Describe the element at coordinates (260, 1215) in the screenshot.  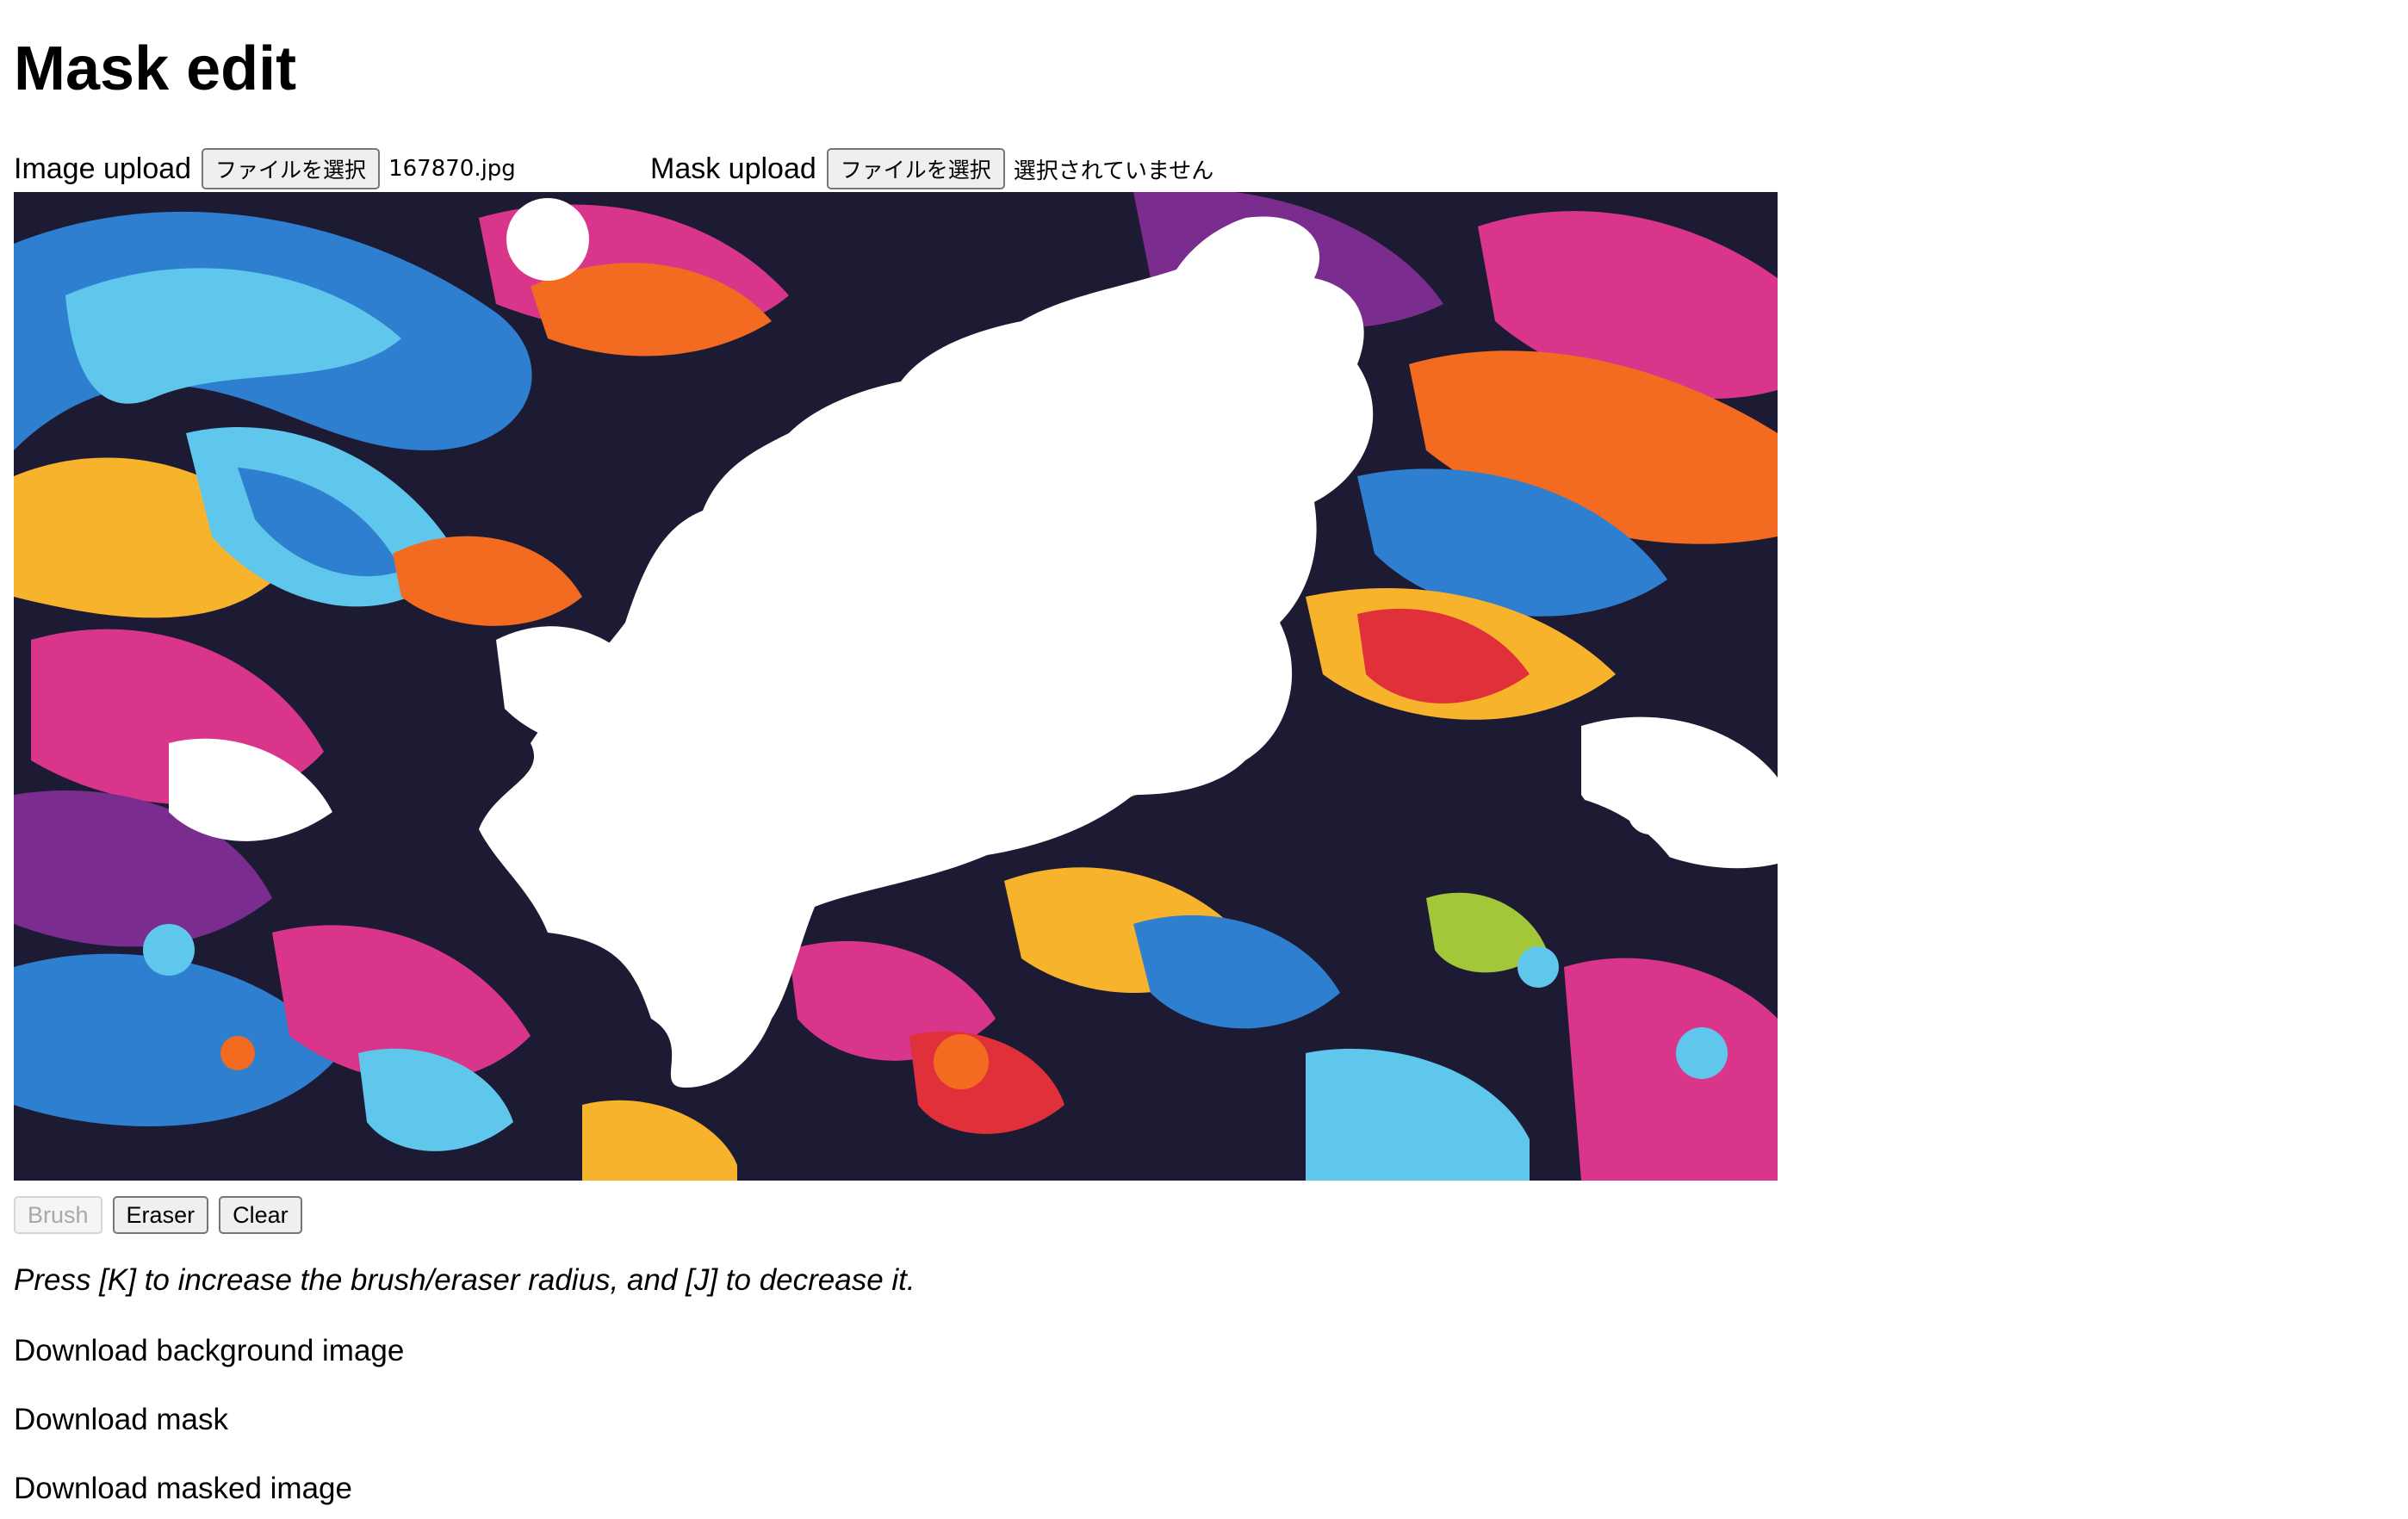
I see `clear-button: Clear` at that location.